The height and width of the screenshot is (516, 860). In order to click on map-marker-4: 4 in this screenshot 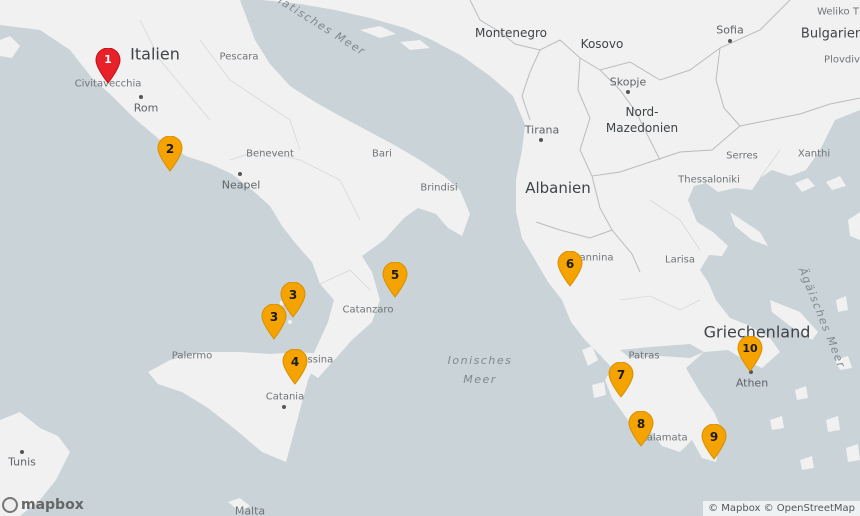, I will do `click(295, 367)`.